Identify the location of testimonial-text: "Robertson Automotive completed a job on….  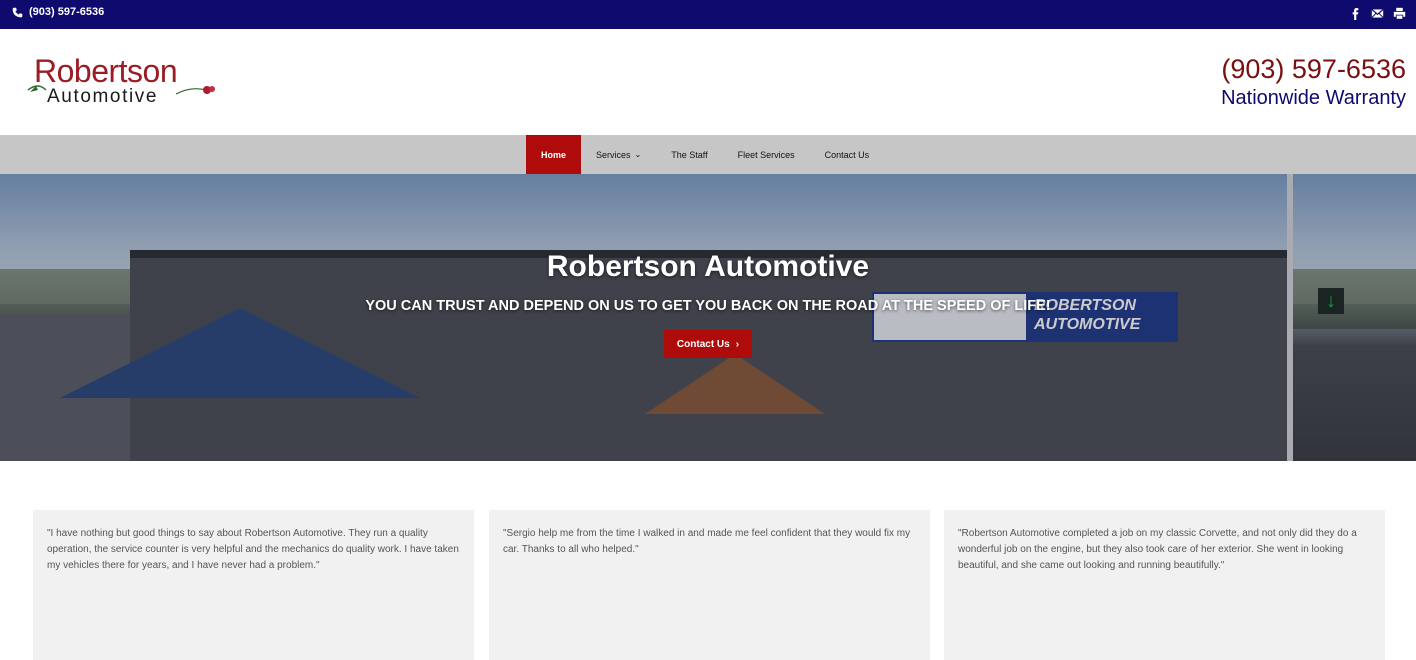
(1157, 549).